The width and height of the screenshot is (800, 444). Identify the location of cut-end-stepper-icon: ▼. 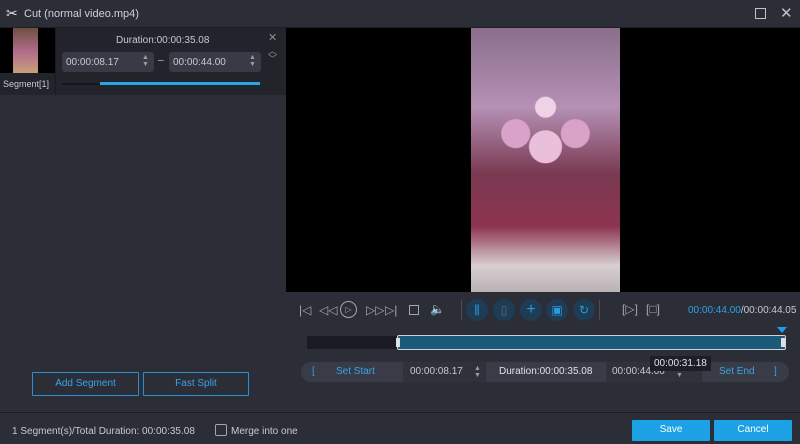
(679, 375).